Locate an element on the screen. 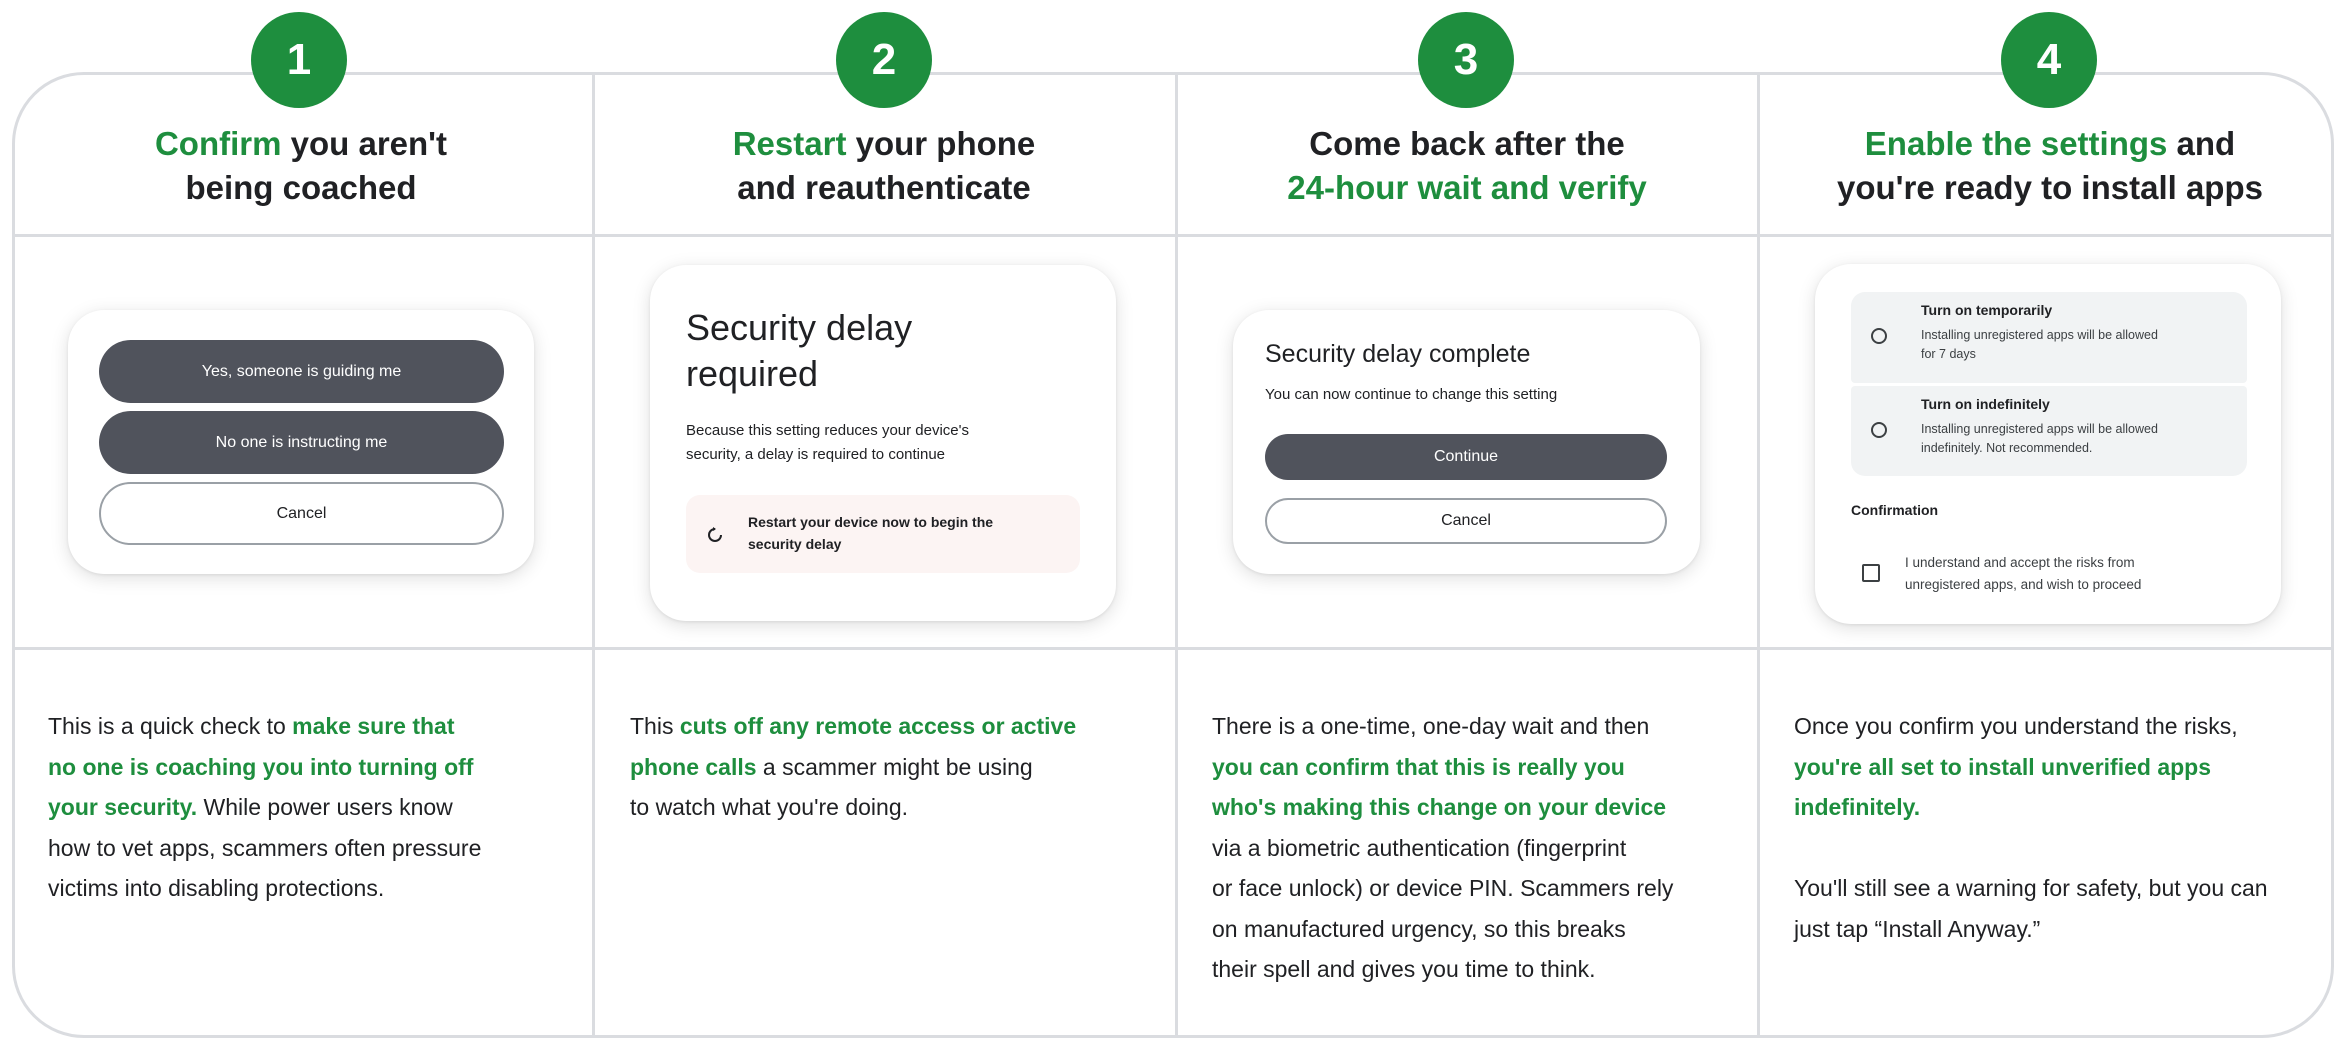 The height and width of the screenshot is (1042, 2346). step-2-title-rest: your phone is located at coordinates (941, 143).